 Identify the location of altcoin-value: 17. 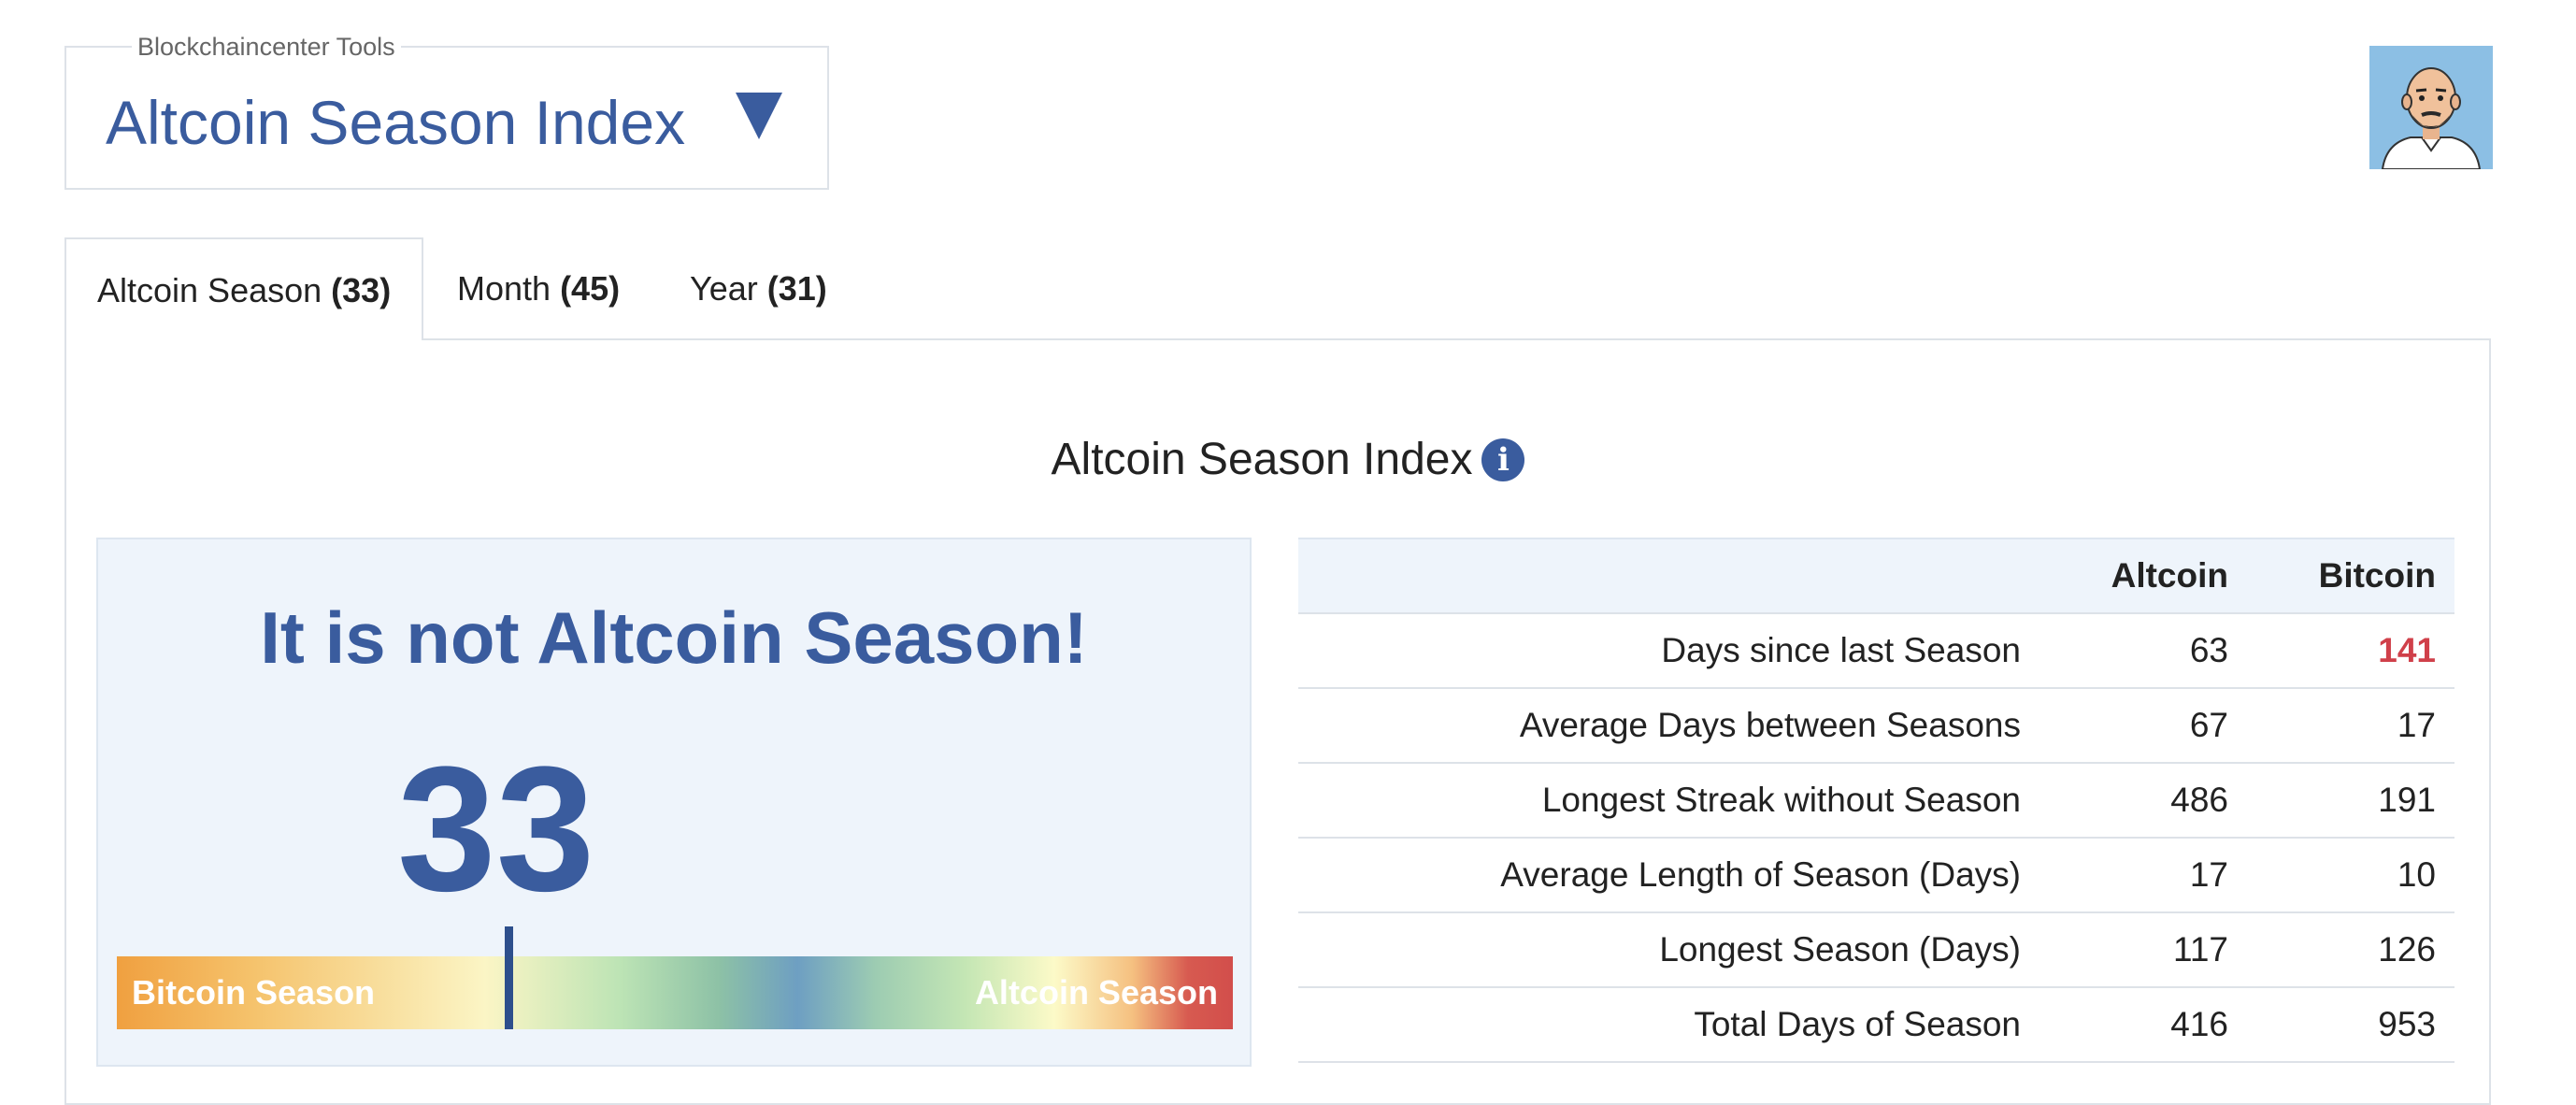
(2124, 875).